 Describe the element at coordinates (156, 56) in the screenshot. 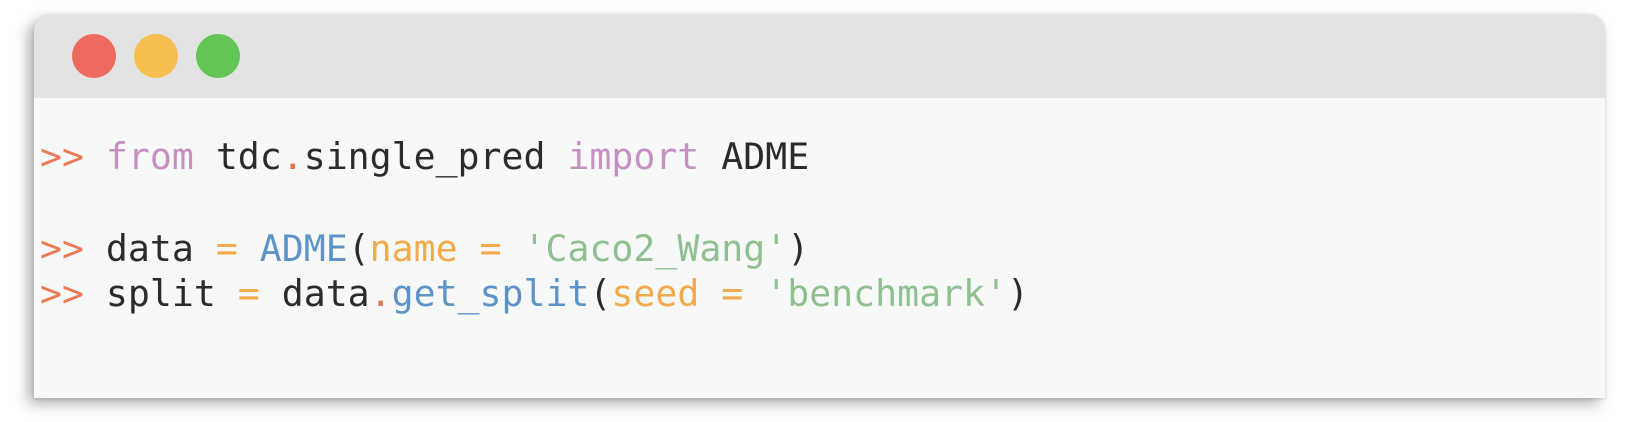

I see `minimize-button` at that location.